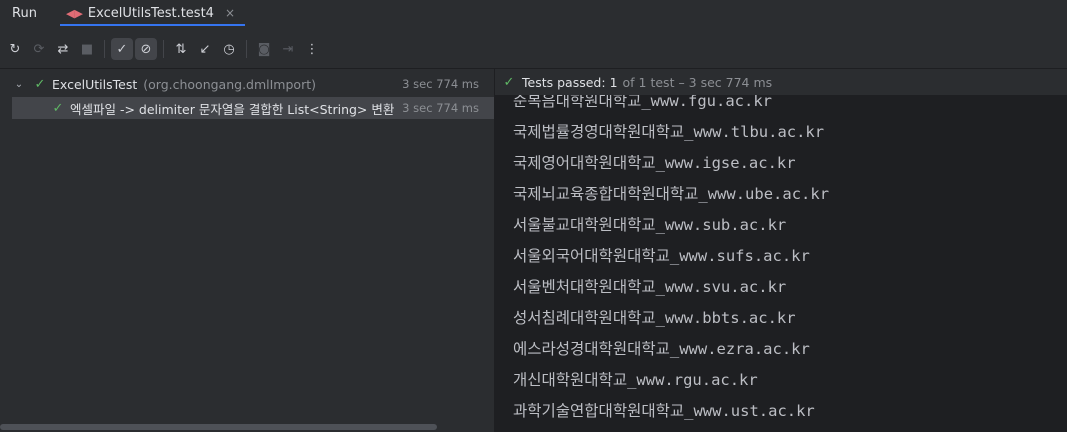 This screenshot has height=432, width=1067. Describe the element at coordinates (661, 349) in the screenshot. I see `console-line: 에스라성경대학원대학교_www.ezra.ac.kr` at that location.